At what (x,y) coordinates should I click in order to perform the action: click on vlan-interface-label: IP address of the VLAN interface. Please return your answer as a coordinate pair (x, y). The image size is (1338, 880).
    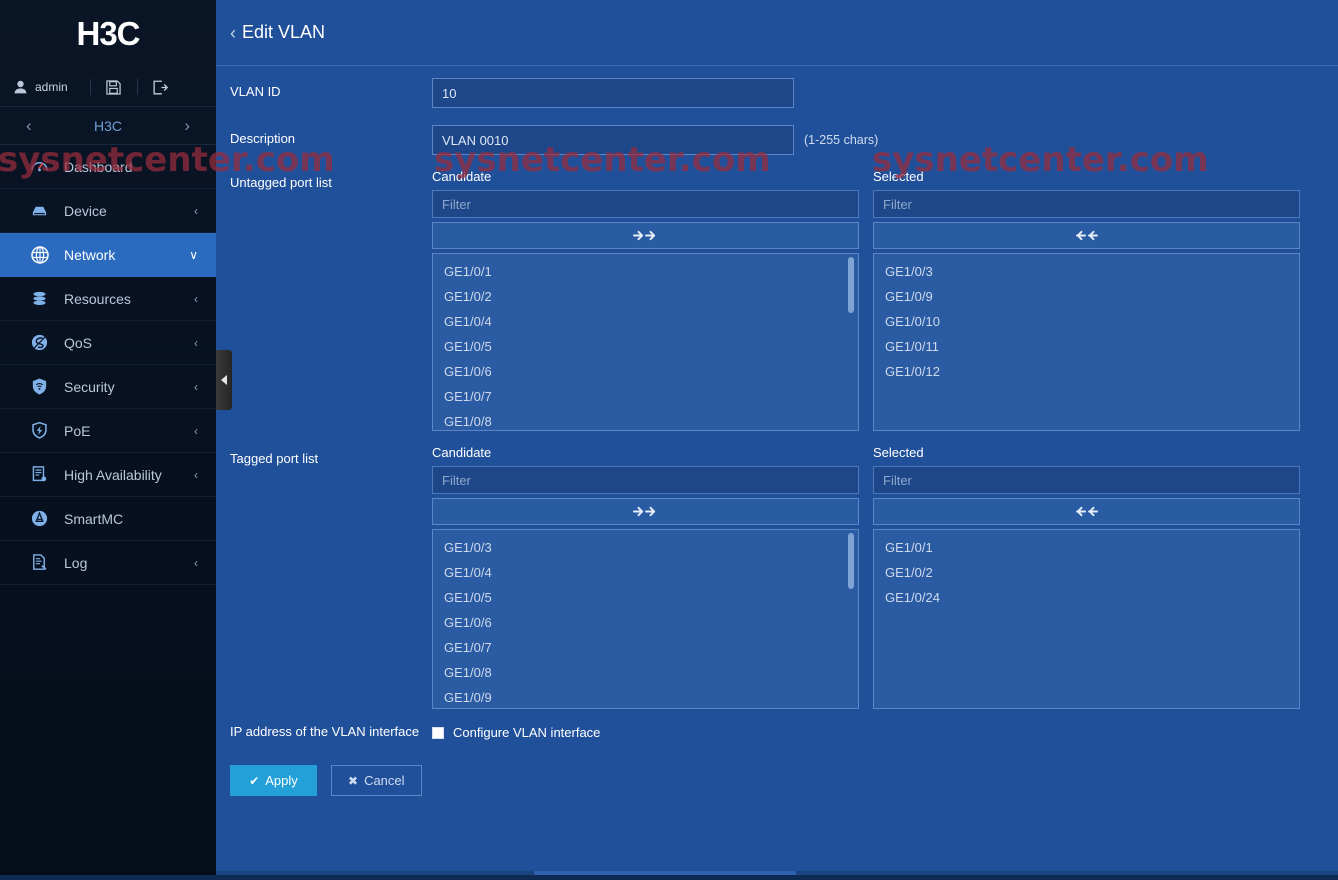
    Looking at the image, I should click on (325, 731).